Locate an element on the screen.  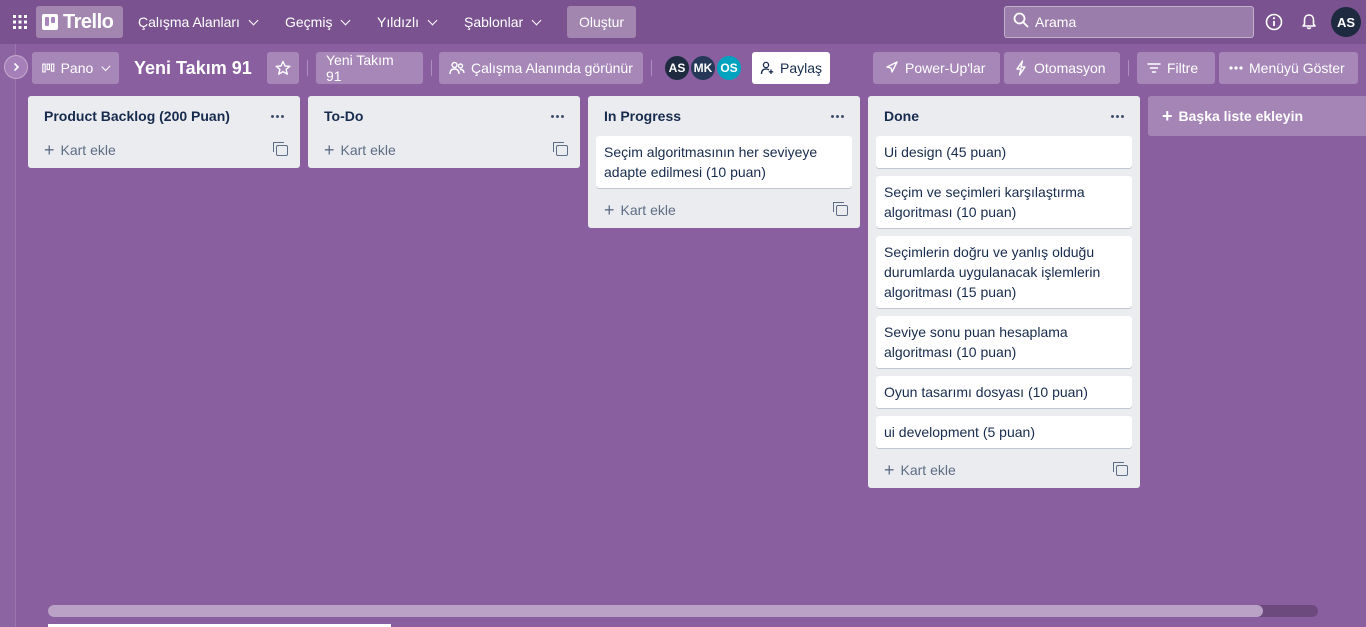
info-icon is located at coordinates (1274, 22).